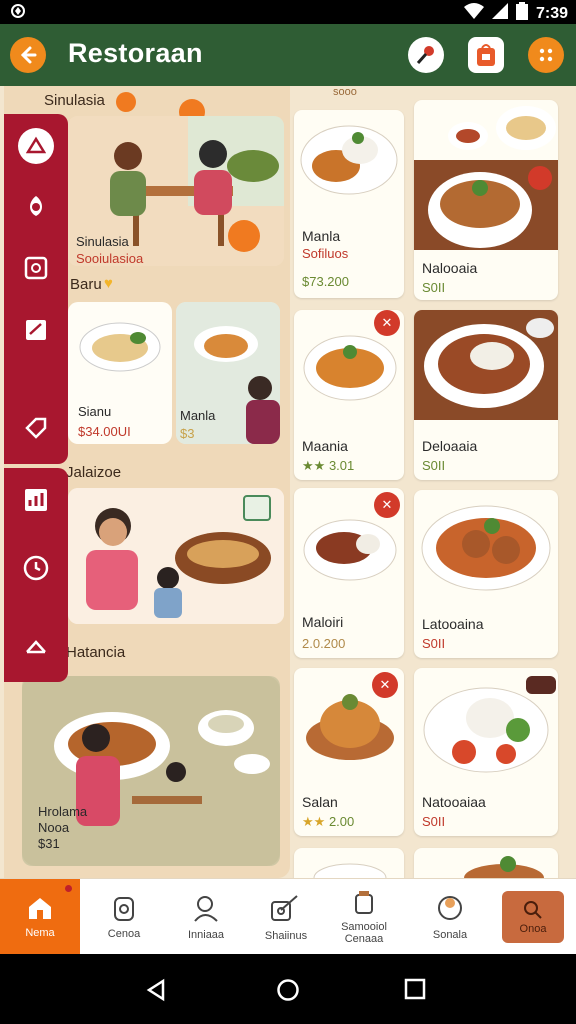 Image resolution: width=576 pixels, height=1024 pixels. I want to click on nav-samooiol: Samooiol Cenaaa, so click(364, 917).